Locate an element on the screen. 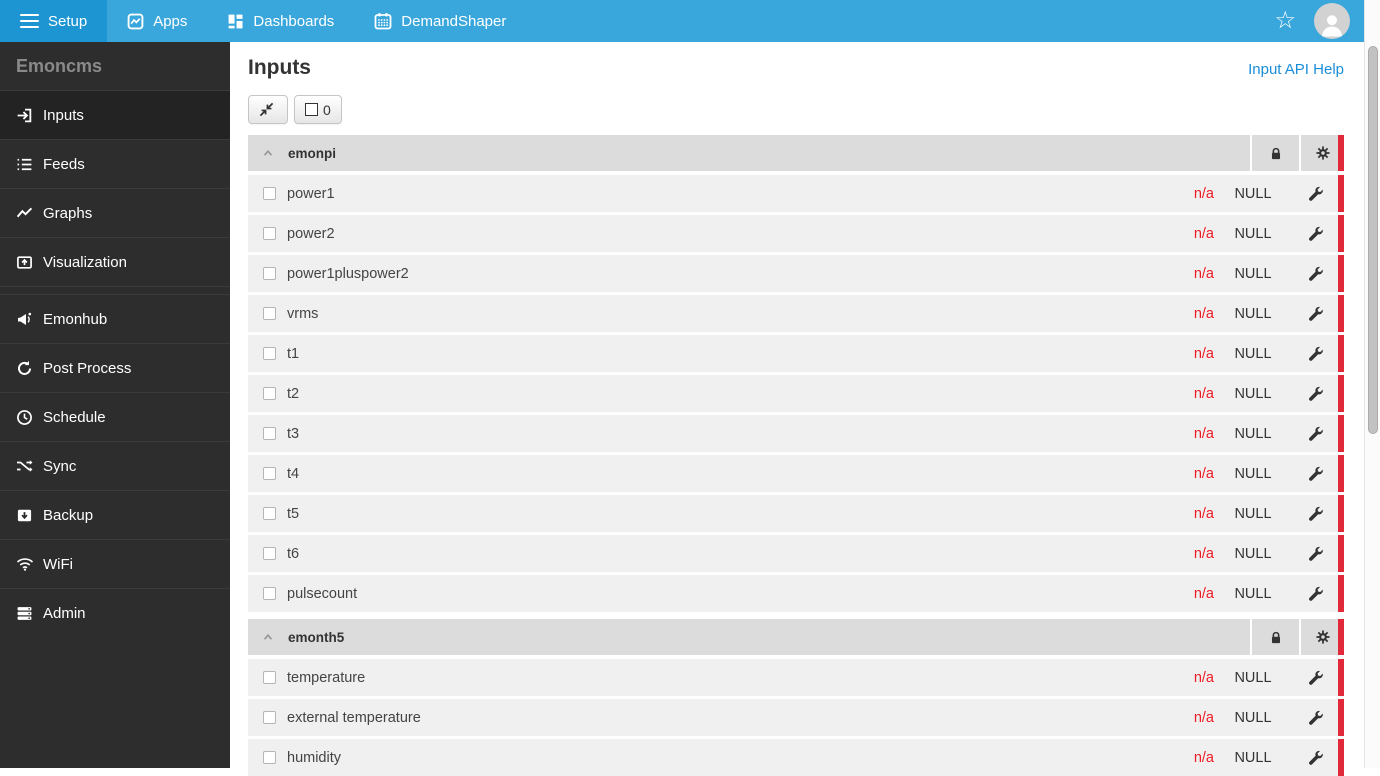  page-scrollbar is located at coordinates (1372, 384).